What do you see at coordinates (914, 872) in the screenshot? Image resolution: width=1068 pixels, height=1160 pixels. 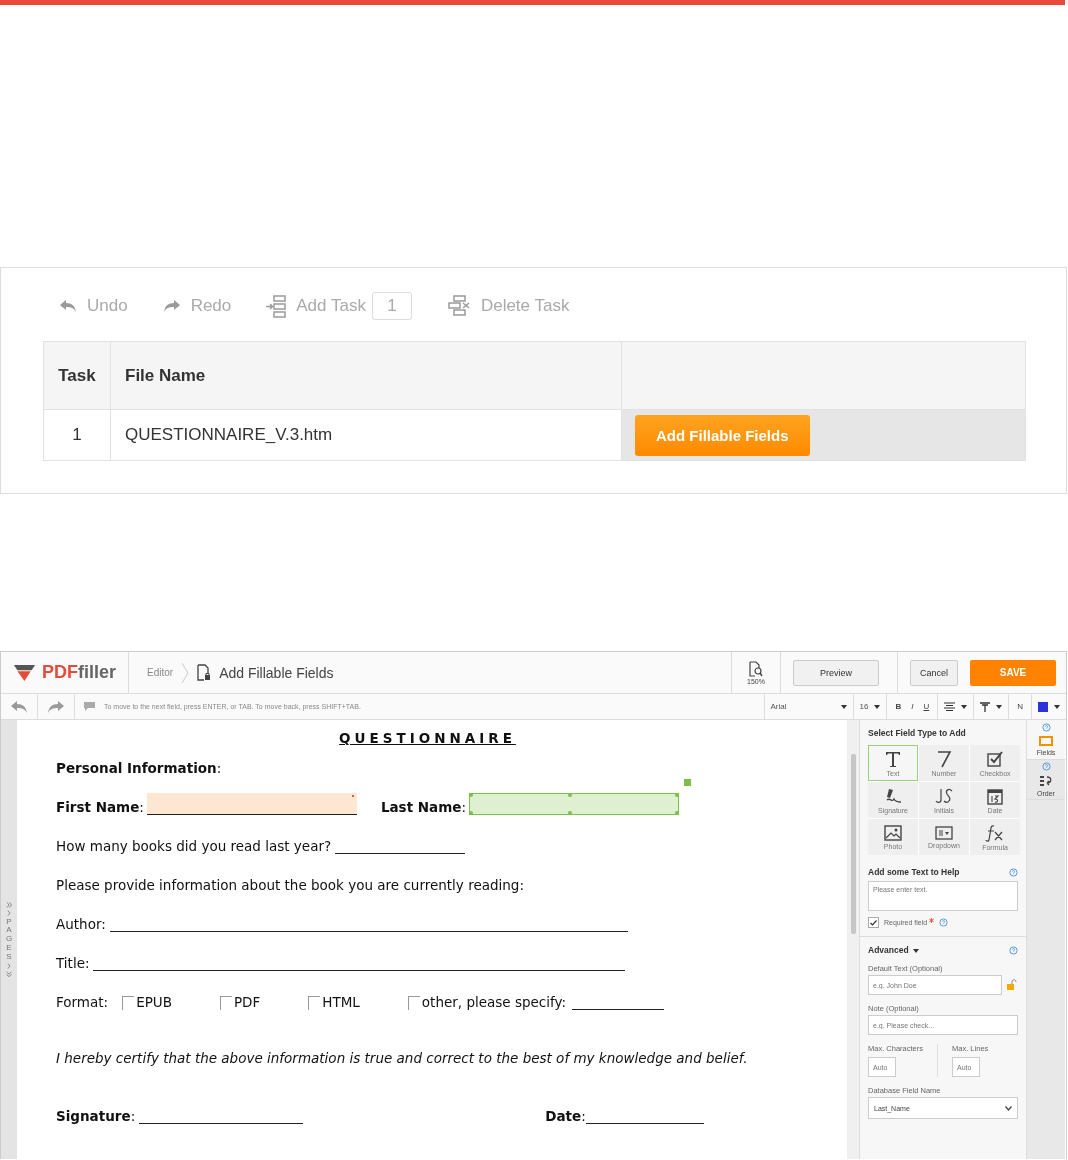 I see `section-heading: Add some Text to Help` at bounding box center [914, 872].